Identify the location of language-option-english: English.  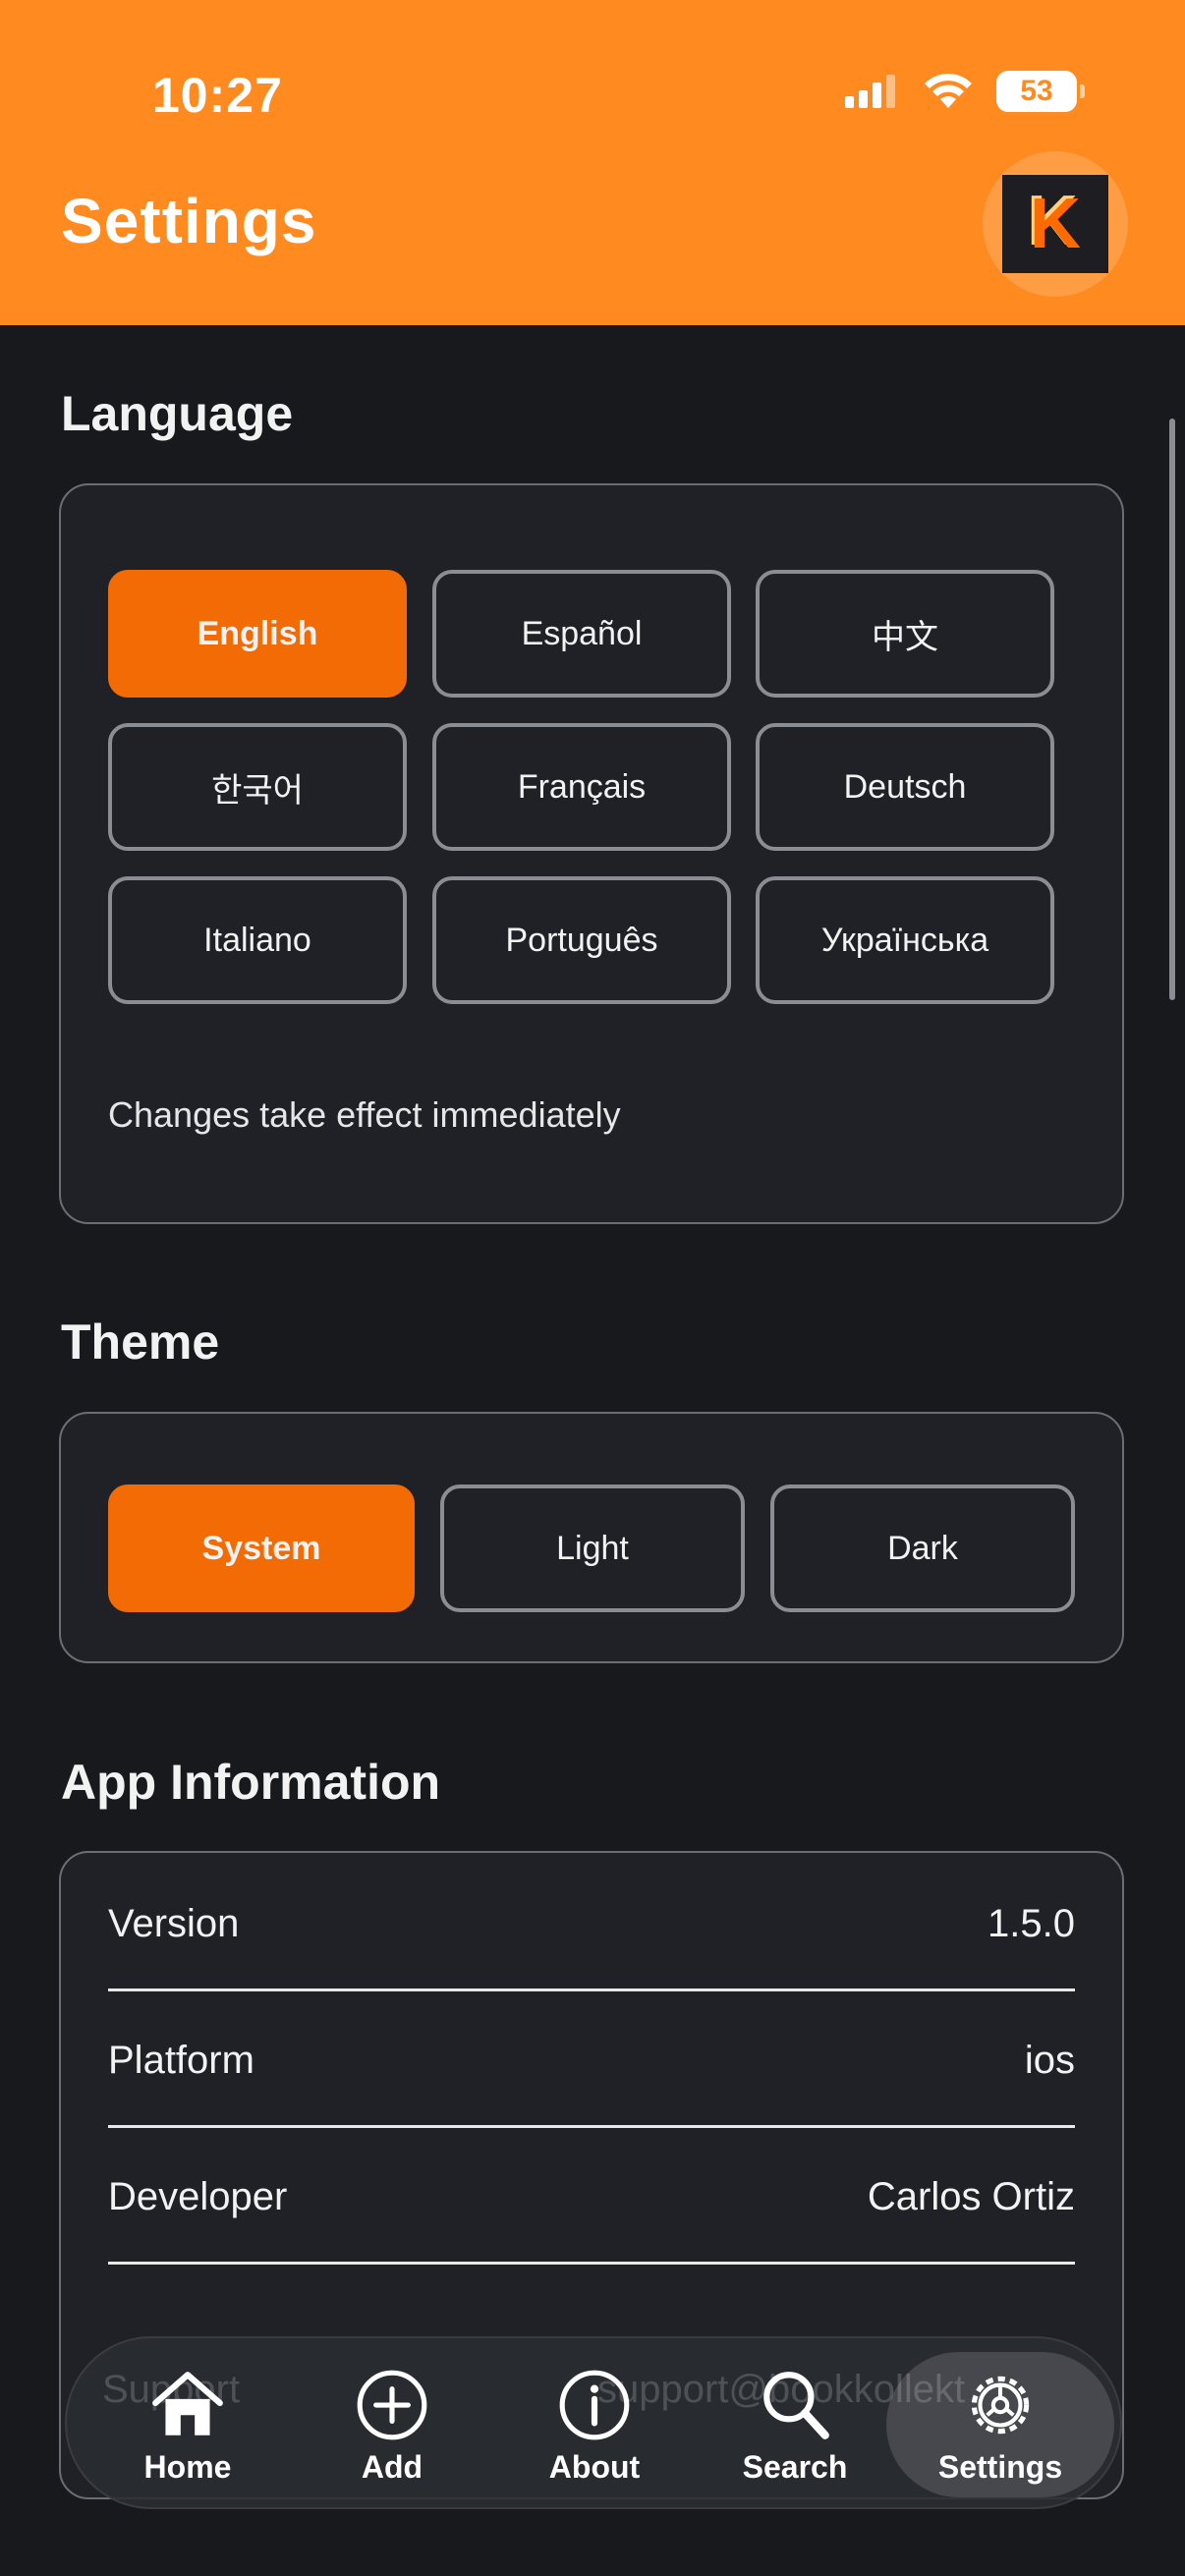
(257, 634).